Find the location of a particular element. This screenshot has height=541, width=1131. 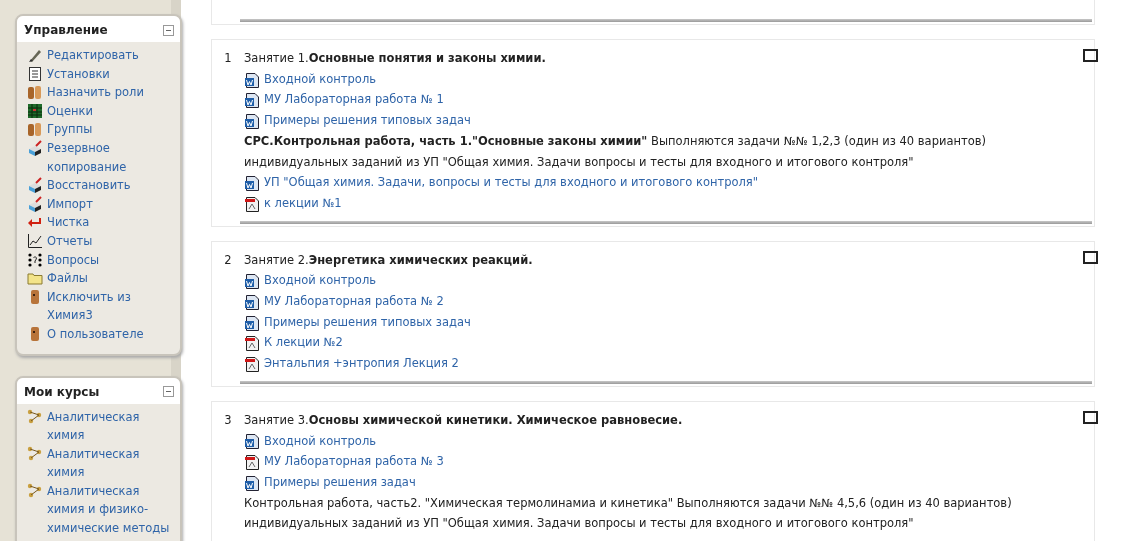

resource-link: К лекции №2 is located at coordinates (303, 343).